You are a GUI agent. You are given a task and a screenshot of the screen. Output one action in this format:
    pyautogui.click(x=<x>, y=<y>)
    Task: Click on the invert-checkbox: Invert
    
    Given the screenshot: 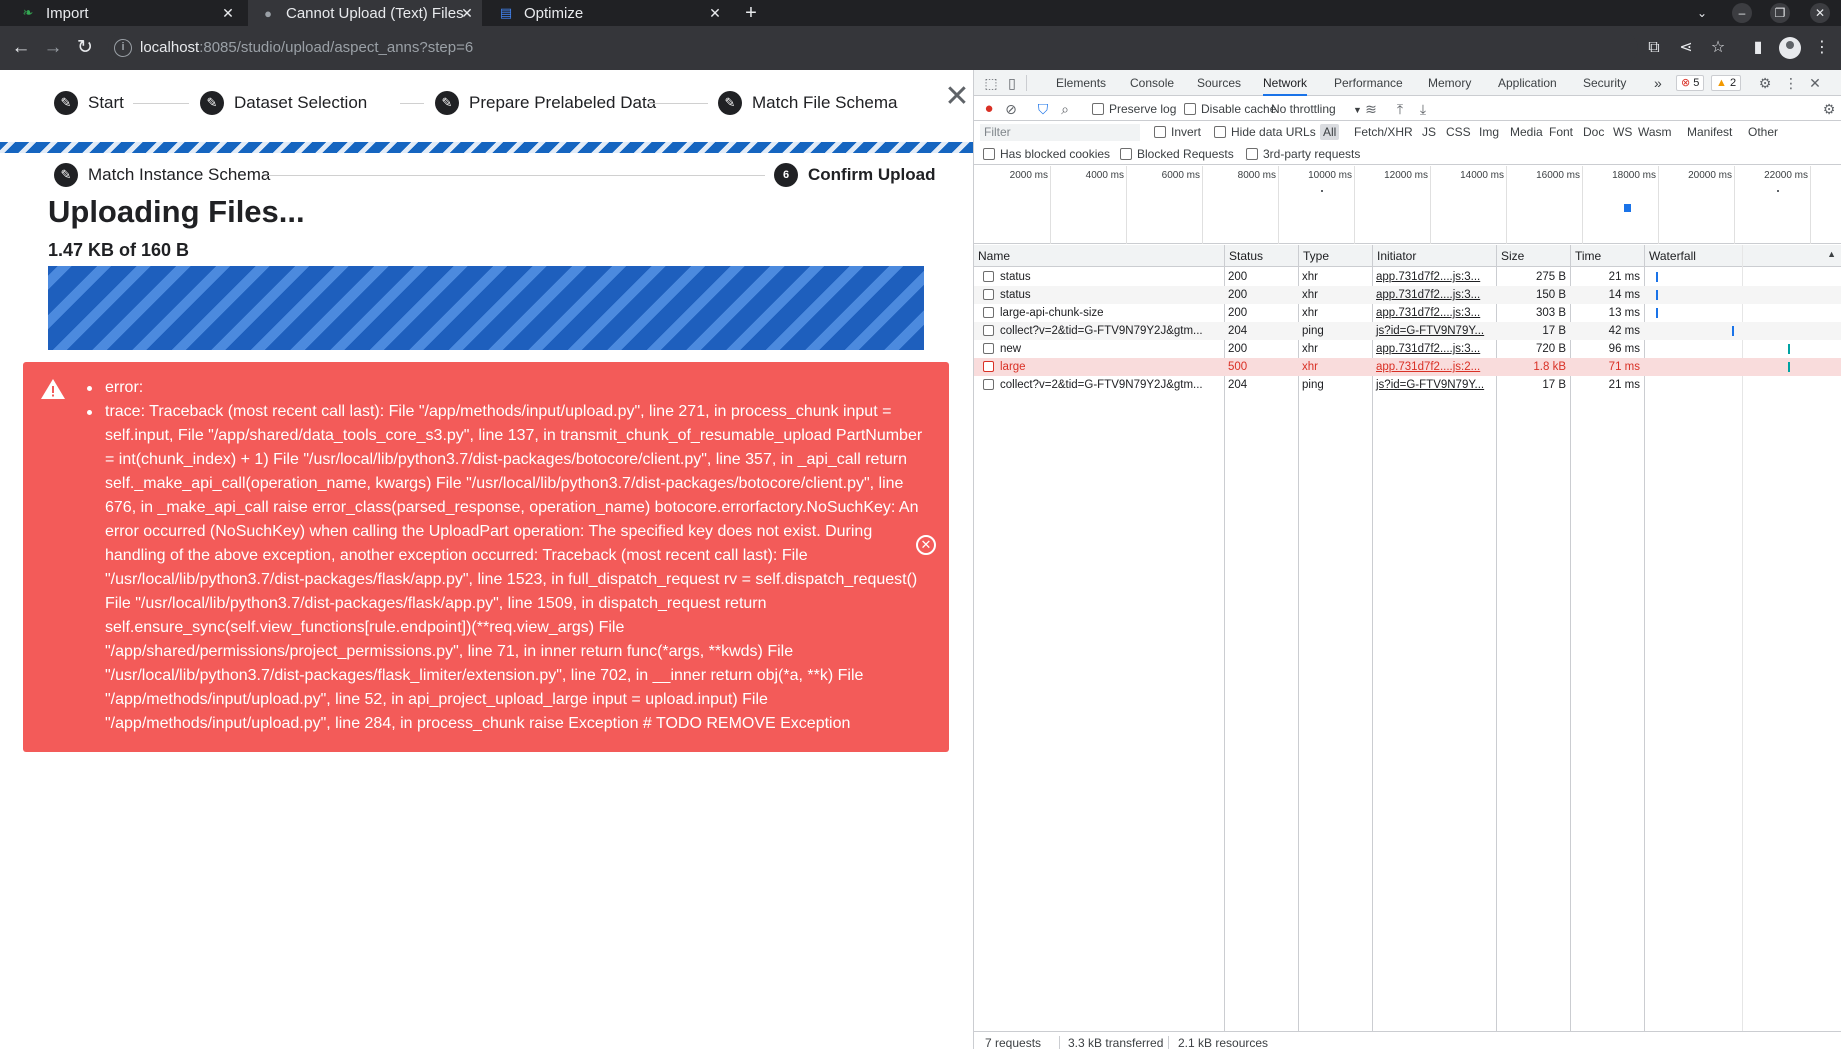 What is the action you would take?
    pyautogui.click(x=1177, y=132)
    